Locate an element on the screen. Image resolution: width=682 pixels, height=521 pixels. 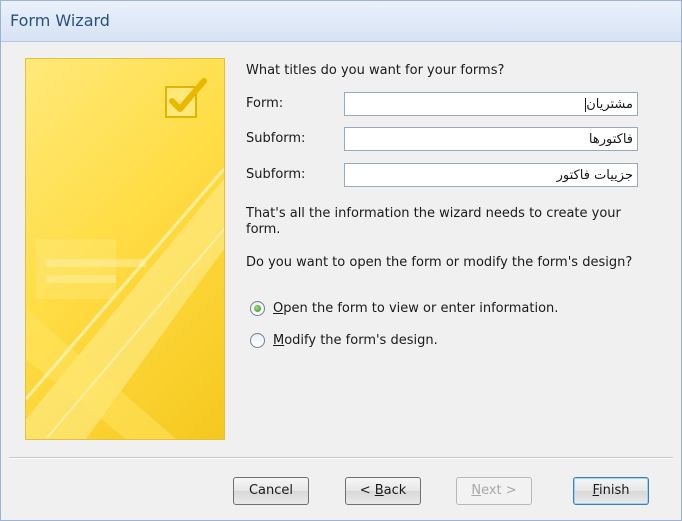
form-title-label: Form: is located at coordinates (265, 103).